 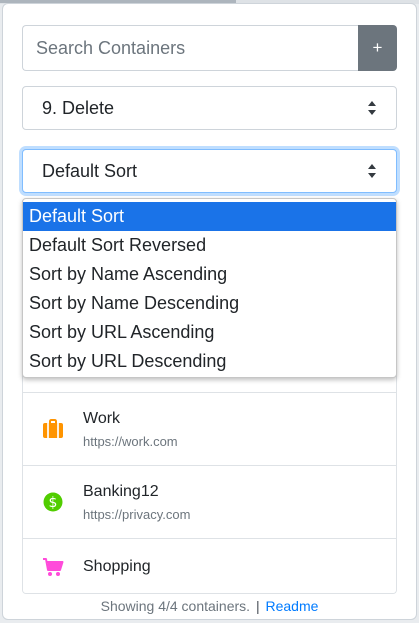 I want to click on search-group: +, so click(x=209, y=48).